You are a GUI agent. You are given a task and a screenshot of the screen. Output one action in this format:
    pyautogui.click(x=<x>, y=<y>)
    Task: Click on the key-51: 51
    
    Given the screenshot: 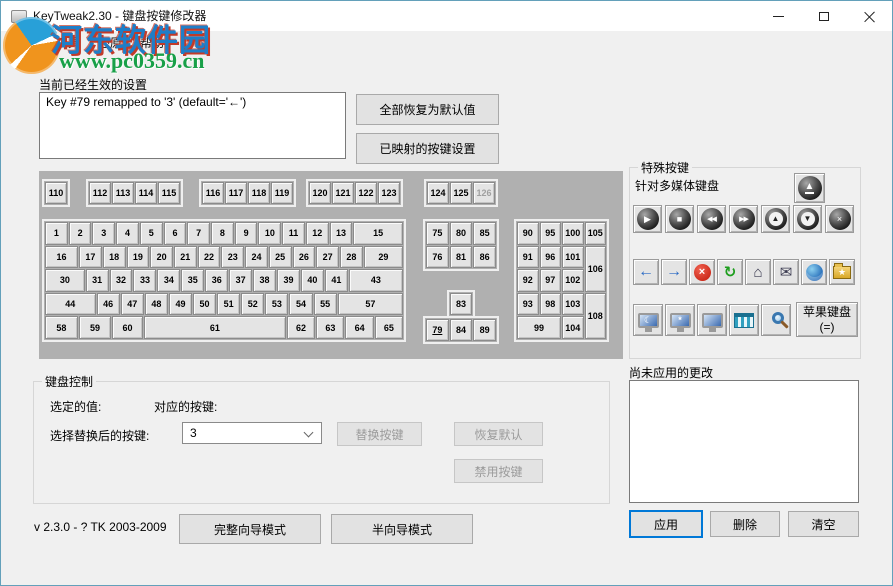 What is the action you would take?
    pyautogui.click(x=229, y=304)
    